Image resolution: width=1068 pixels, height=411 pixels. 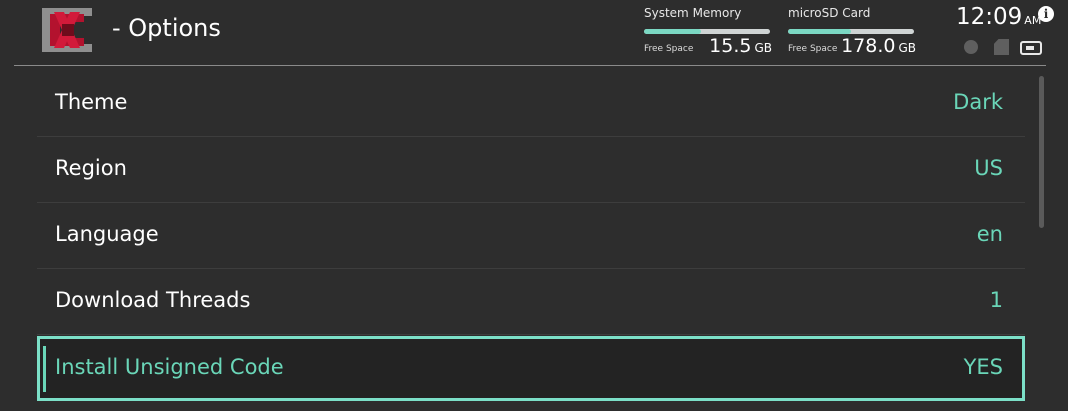 What do you see at coordinates (1046, 14) in the screenshot?
I see `info-icon: i` at bounding box center [1046, 14].